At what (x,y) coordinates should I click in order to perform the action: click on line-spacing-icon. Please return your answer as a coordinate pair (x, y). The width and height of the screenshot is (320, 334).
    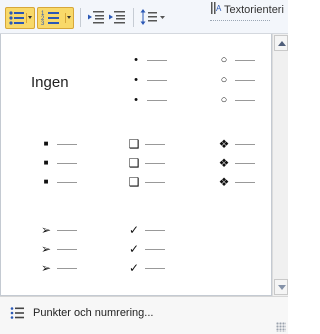
    Looking at the image, I should click on (152, 17).